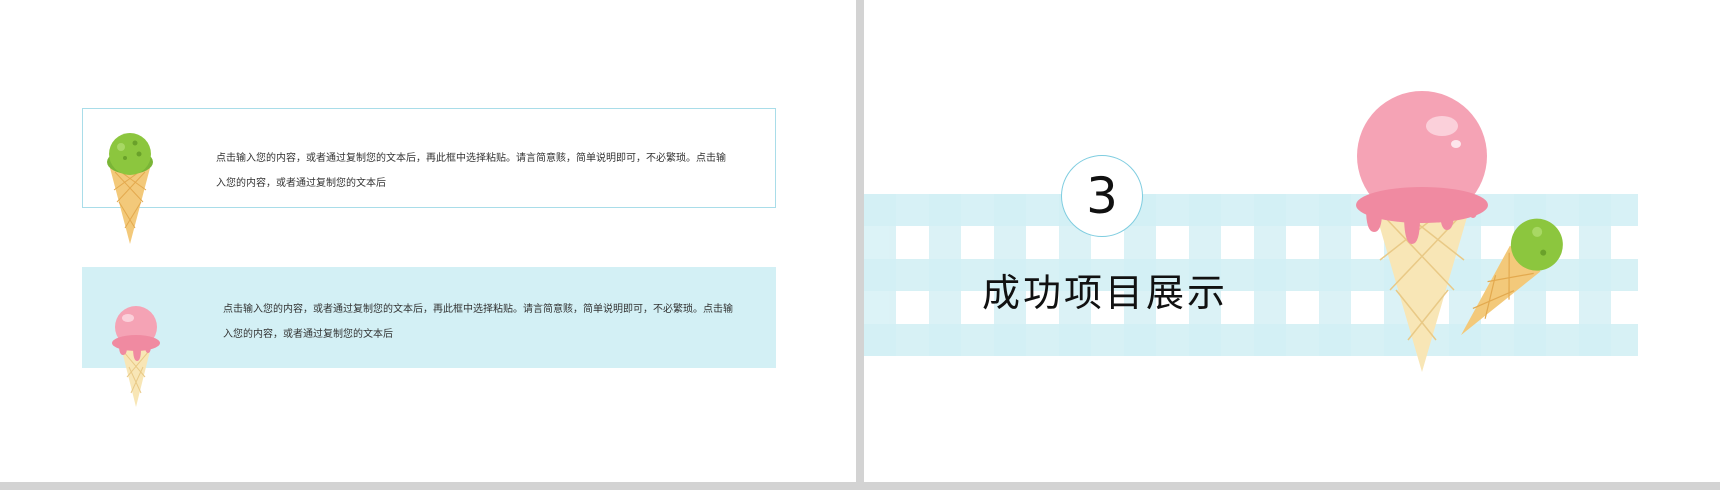 This screenshot has height=490, width=1720. Describe the element at coordinates (1105, 289) in the screenshot. I see `section-title: 成功项目展示` at that location.